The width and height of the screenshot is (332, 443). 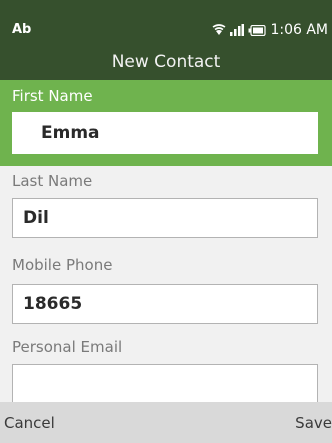 What do you see at coordinates (313, 423) in the screenshot?
I see `save-button: Save` at bounding box center [313, 423].